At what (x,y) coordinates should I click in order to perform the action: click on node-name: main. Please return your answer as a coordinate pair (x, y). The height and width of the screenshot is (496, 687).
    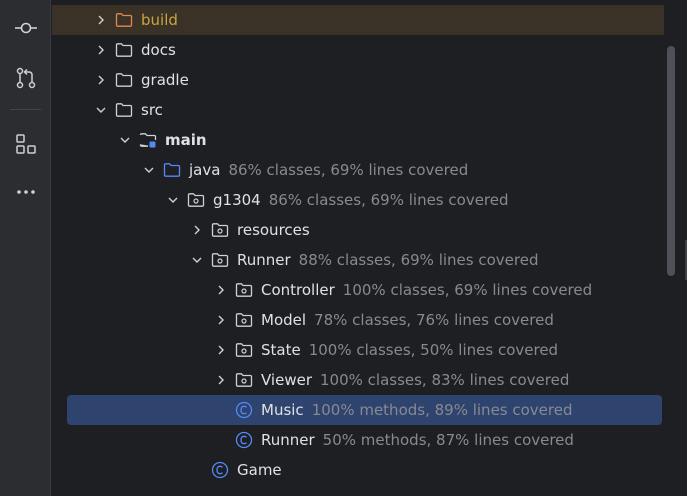
    Looking at the image, I should click on (186, 140).